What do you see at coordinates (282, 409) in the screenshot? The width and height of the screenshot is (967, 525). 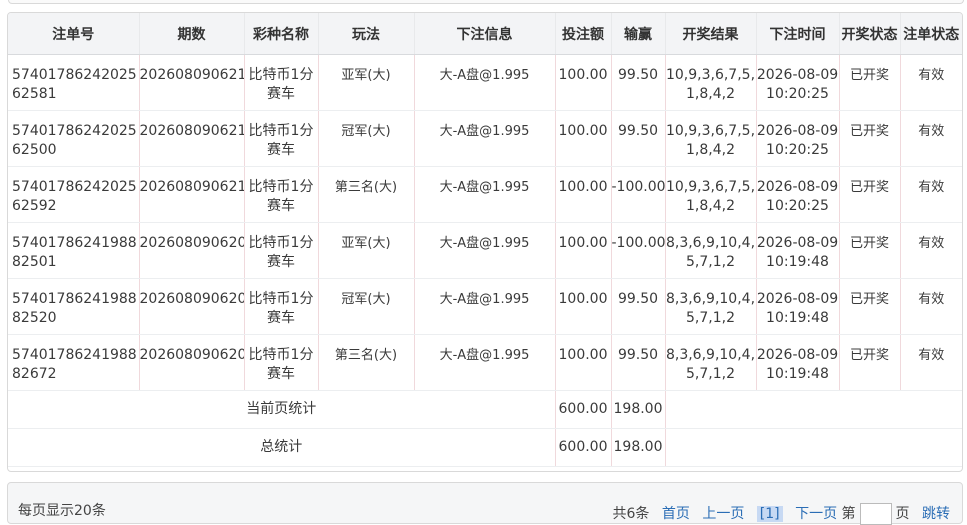 I see `page-summary-label: 当前页统计` at bounding box center [282, 409].